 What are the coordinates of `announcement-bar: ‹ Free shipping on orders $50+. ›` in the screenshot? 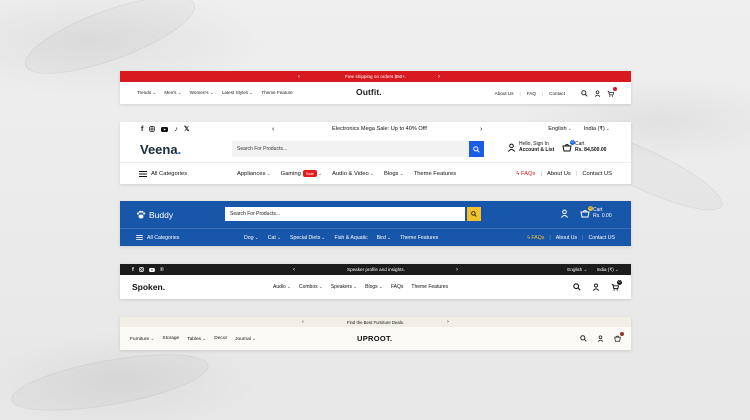 It's located at (375, 76).